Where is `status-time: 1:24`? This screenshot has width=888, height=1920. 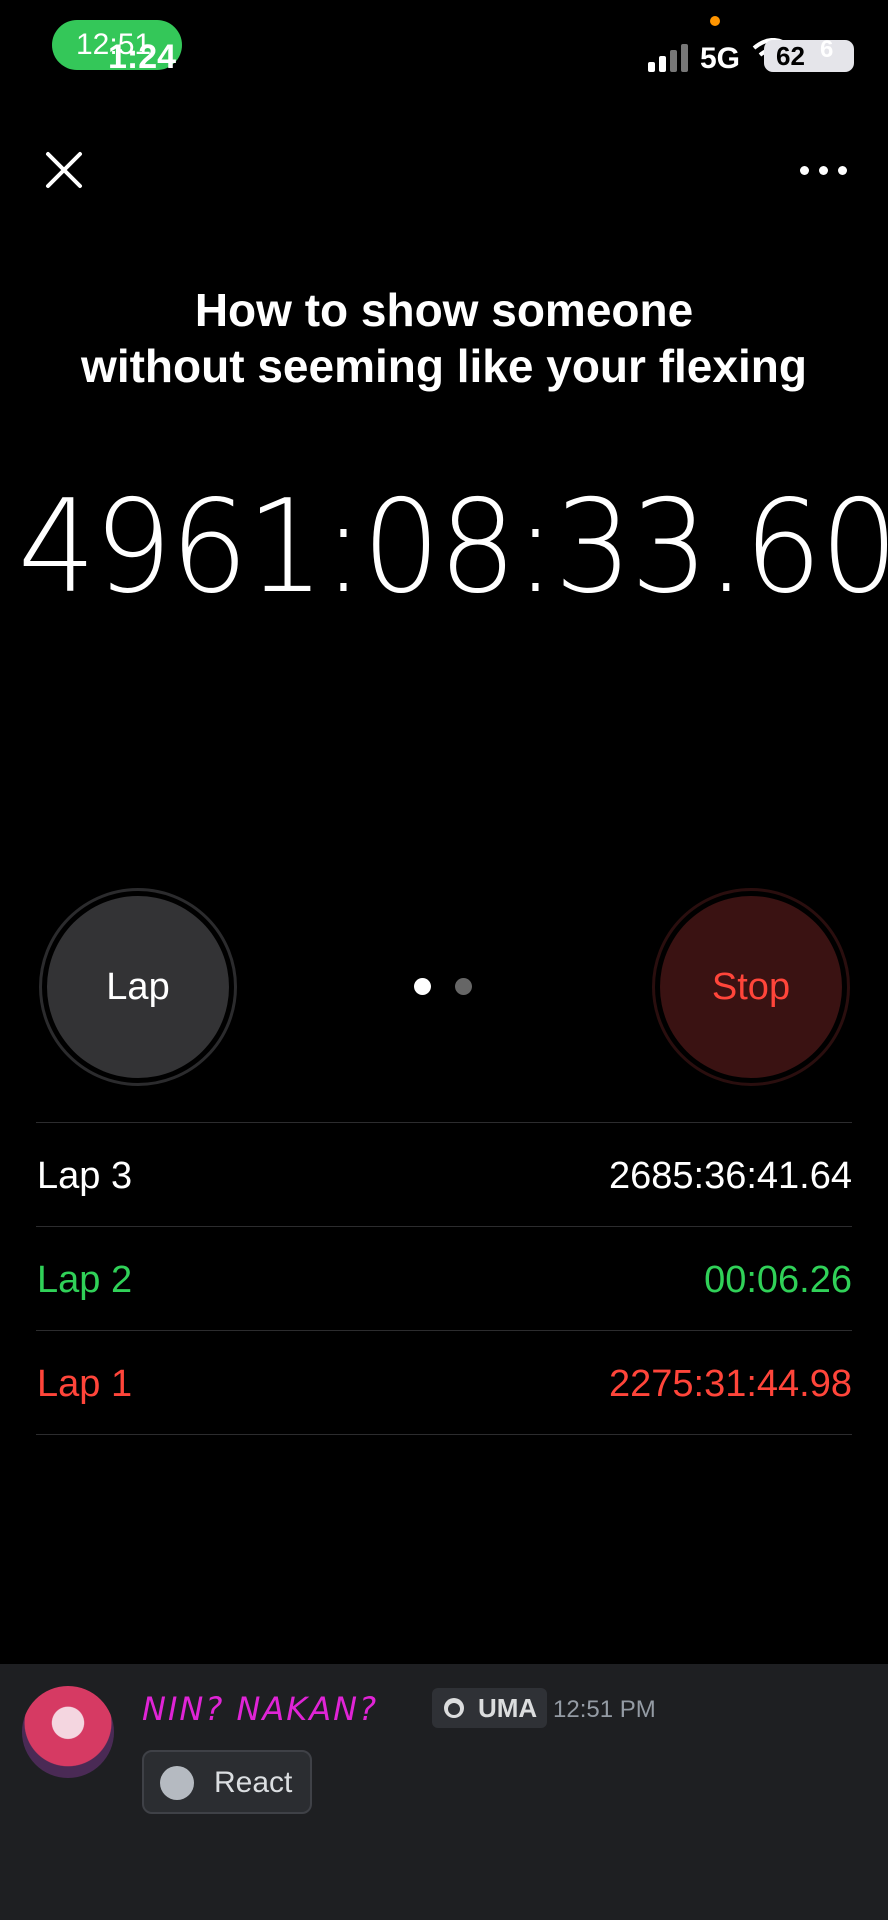 status-time: 1:24 is located at coordinates (142, 57).